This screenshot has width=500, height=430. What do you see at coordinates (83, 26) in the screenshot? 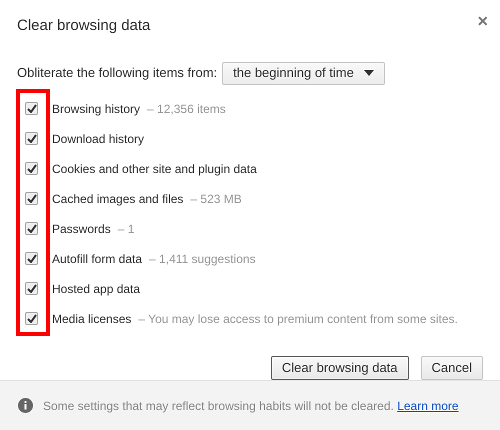
I see `dialog-title: Clear browsing data` at bounding box center [83, 26].